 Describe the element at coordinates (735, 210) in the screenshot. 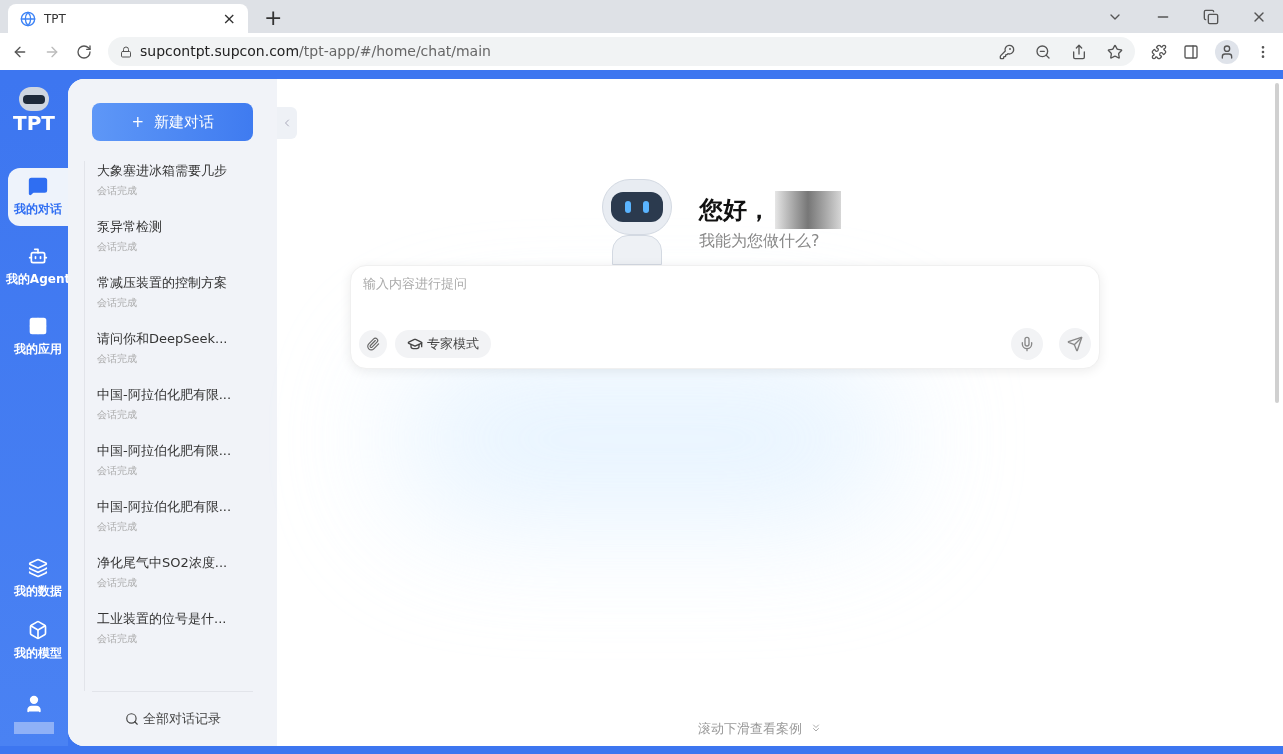

I see `greeting-title: 您好，` at that location.